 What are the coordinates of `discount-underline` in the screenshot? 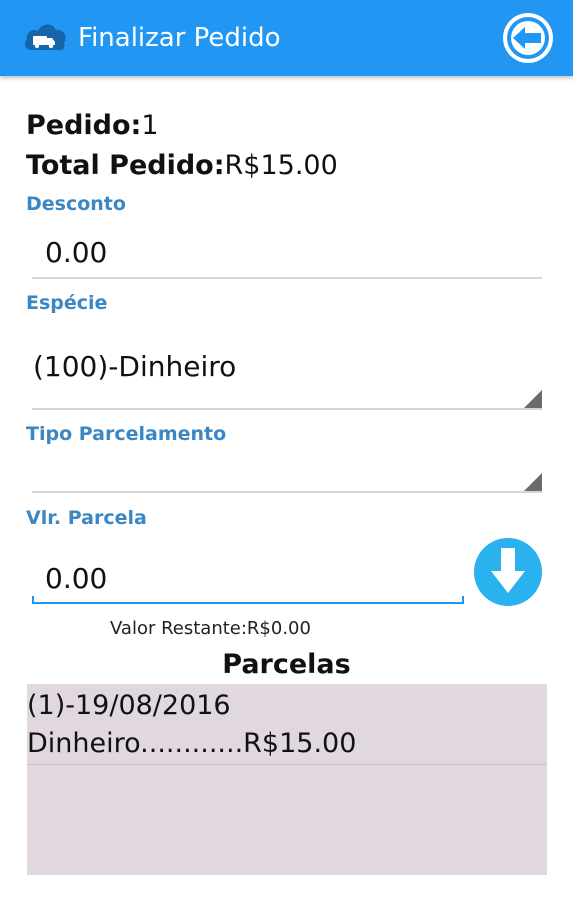 It's located at (287, 278).